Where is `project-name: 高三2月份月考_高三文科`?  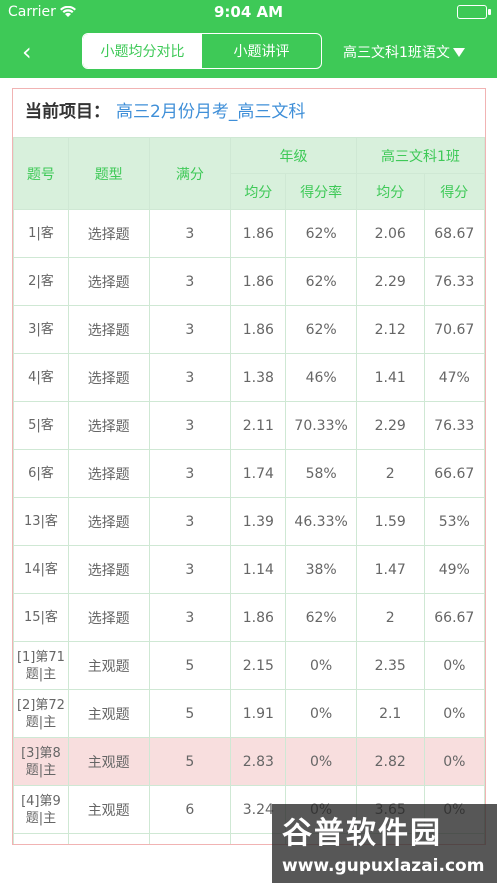
project-name: 高三2月份月考_高三文科 is located at coordinates (211, 112).